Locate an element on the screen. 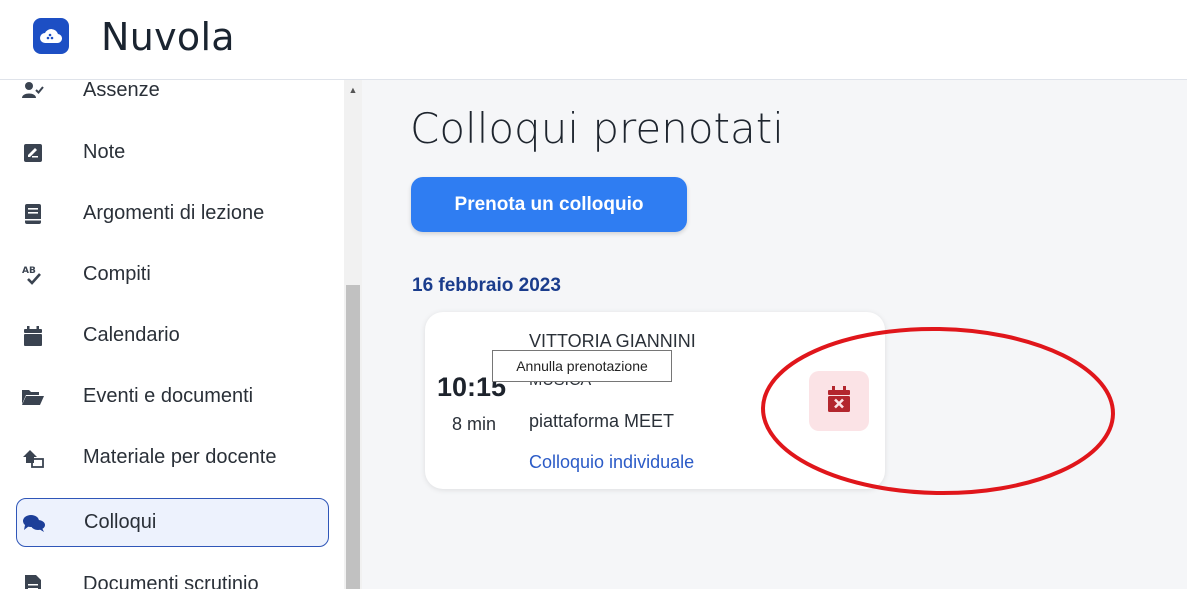  cancel-booking-tooltip: Annulla prenotazione is located at coordinates (582, 366).